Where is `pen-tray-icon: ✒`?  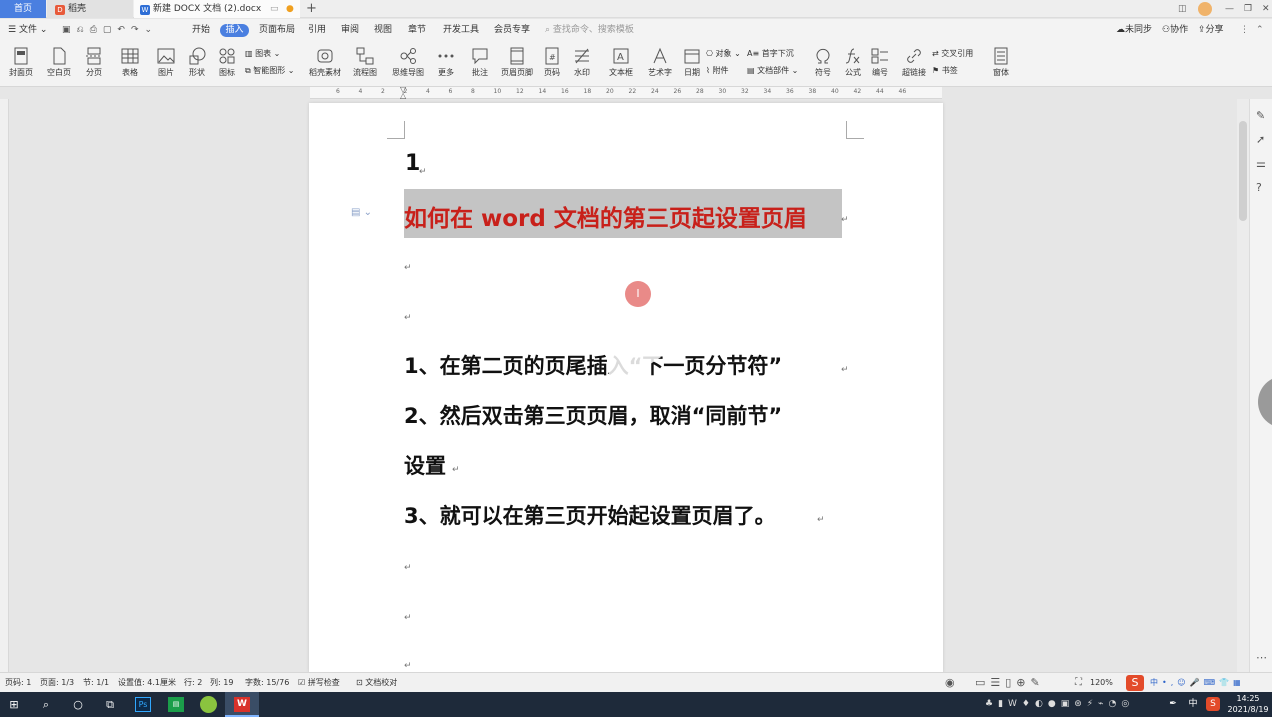
pen-tray-icon: ✒ is located at coordinates (1173, 704).